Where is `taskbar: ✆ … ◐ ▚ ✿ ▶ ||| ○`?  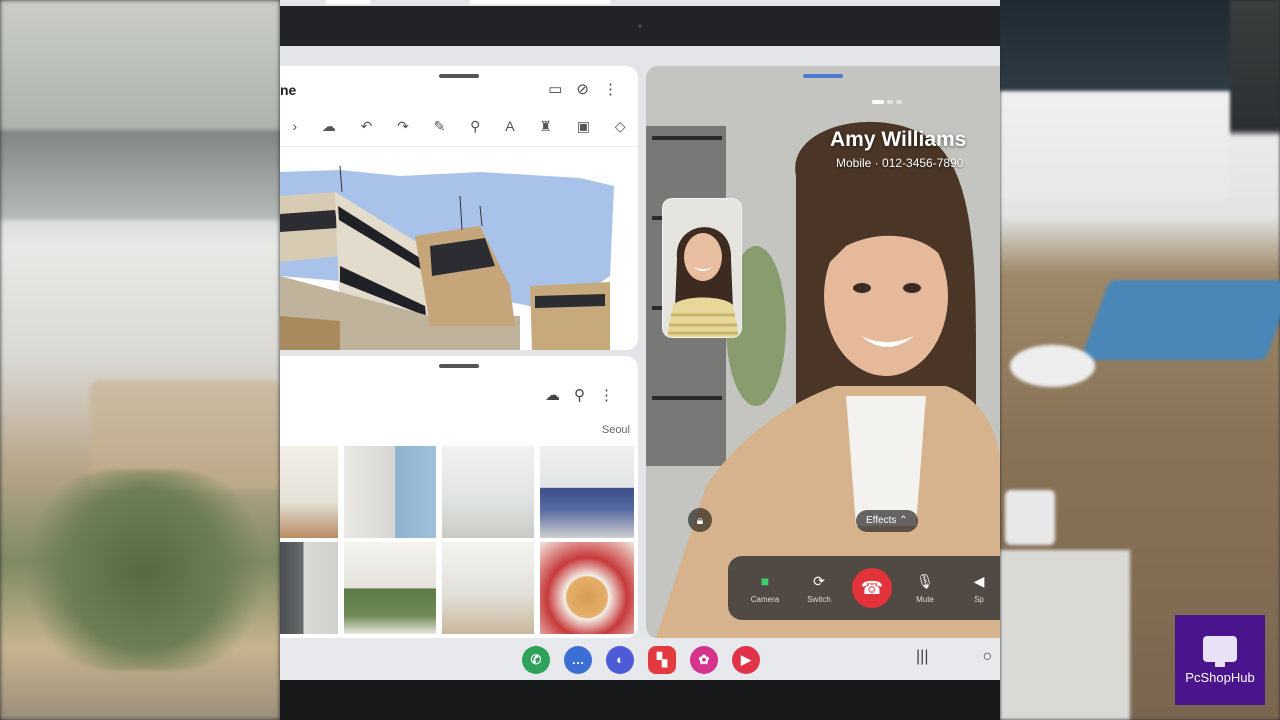
taskbar: ✆ … ◐ ▚ ✿ ▶ ||| ○ is located at coordinates (640, 659).